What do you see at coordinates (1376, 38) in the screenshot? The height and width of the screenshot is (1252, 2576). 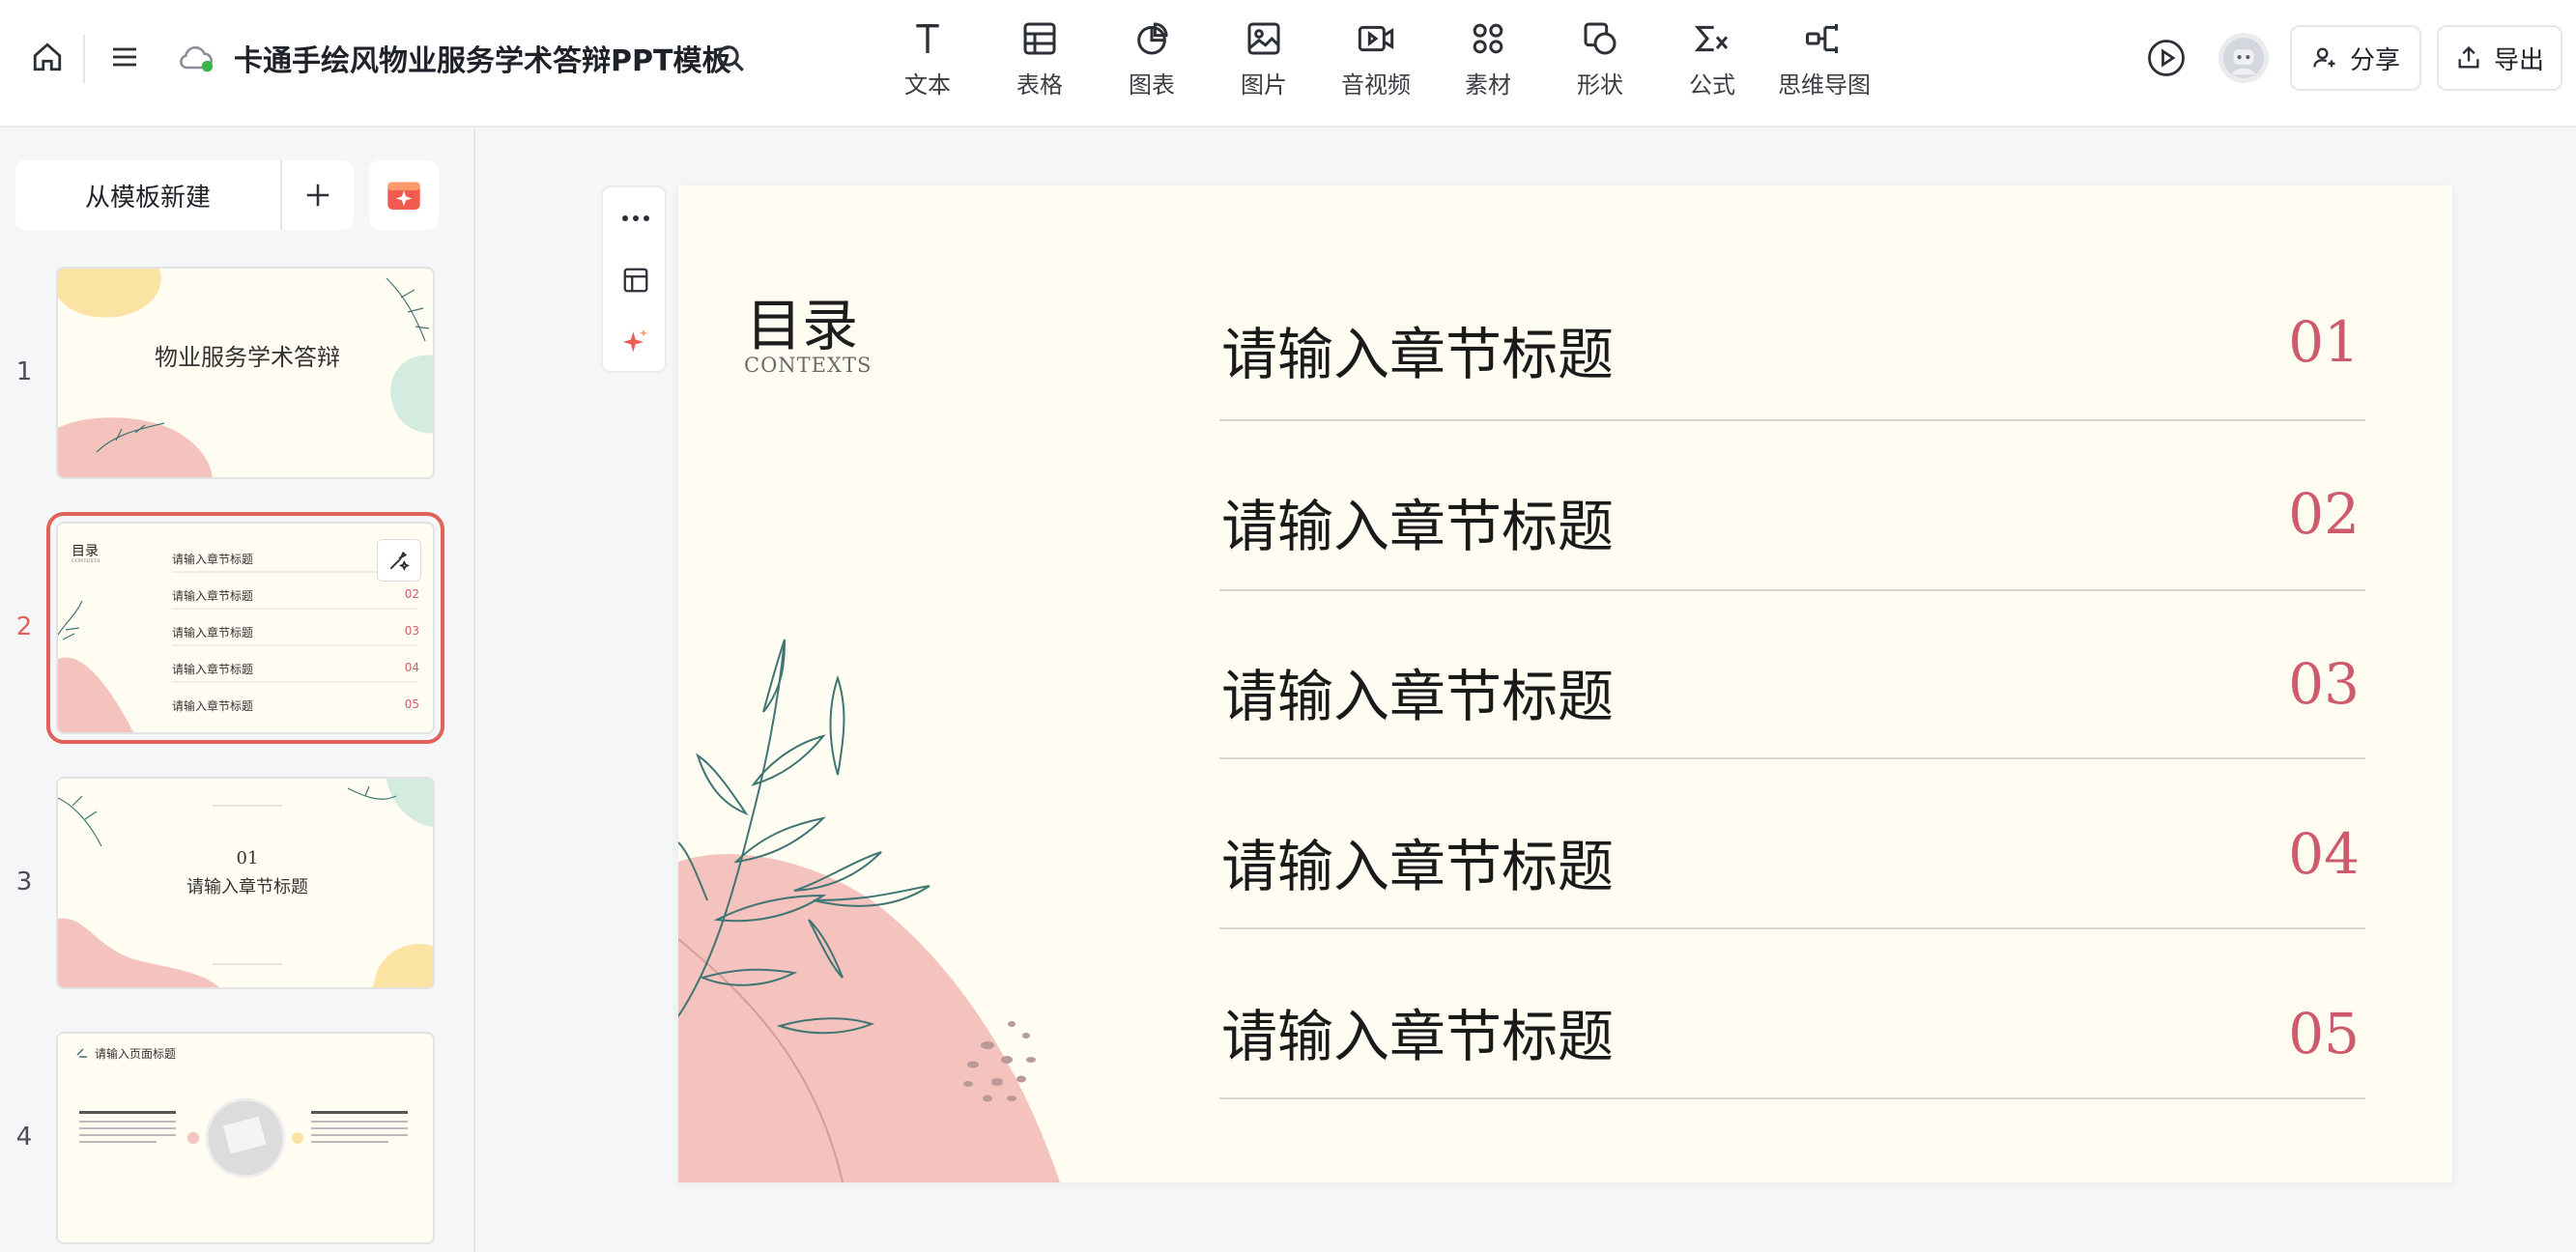 I see `video-icon` at bounding box center [1376, 38].